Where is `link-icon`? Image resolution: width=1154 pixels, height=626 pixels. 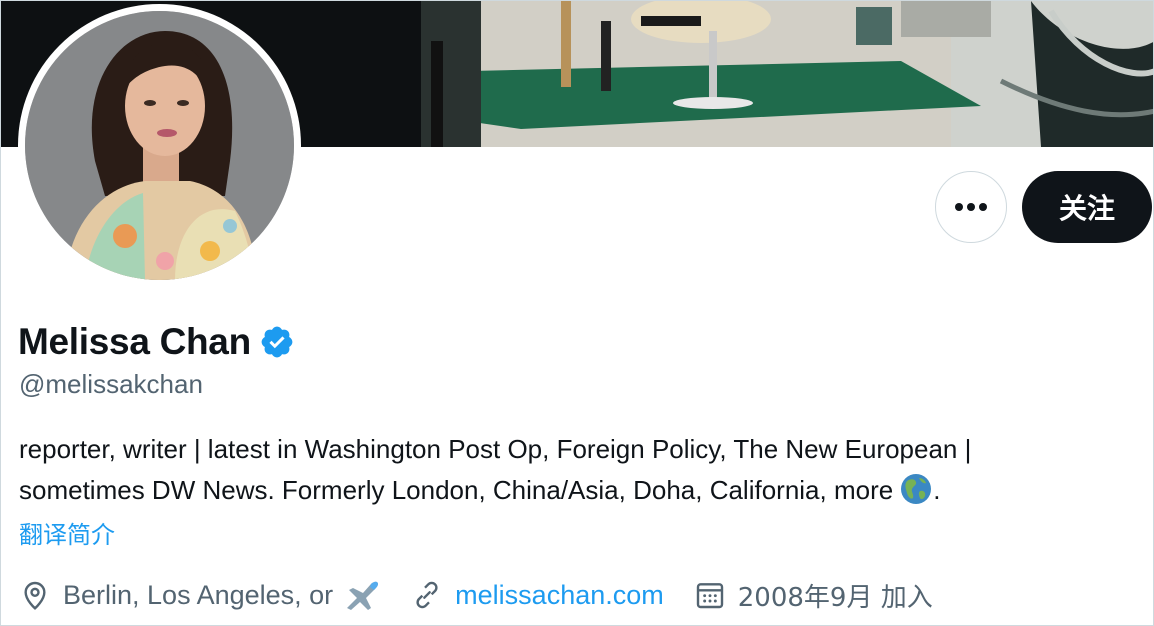 link-icon is located at coordinates (427, 595).